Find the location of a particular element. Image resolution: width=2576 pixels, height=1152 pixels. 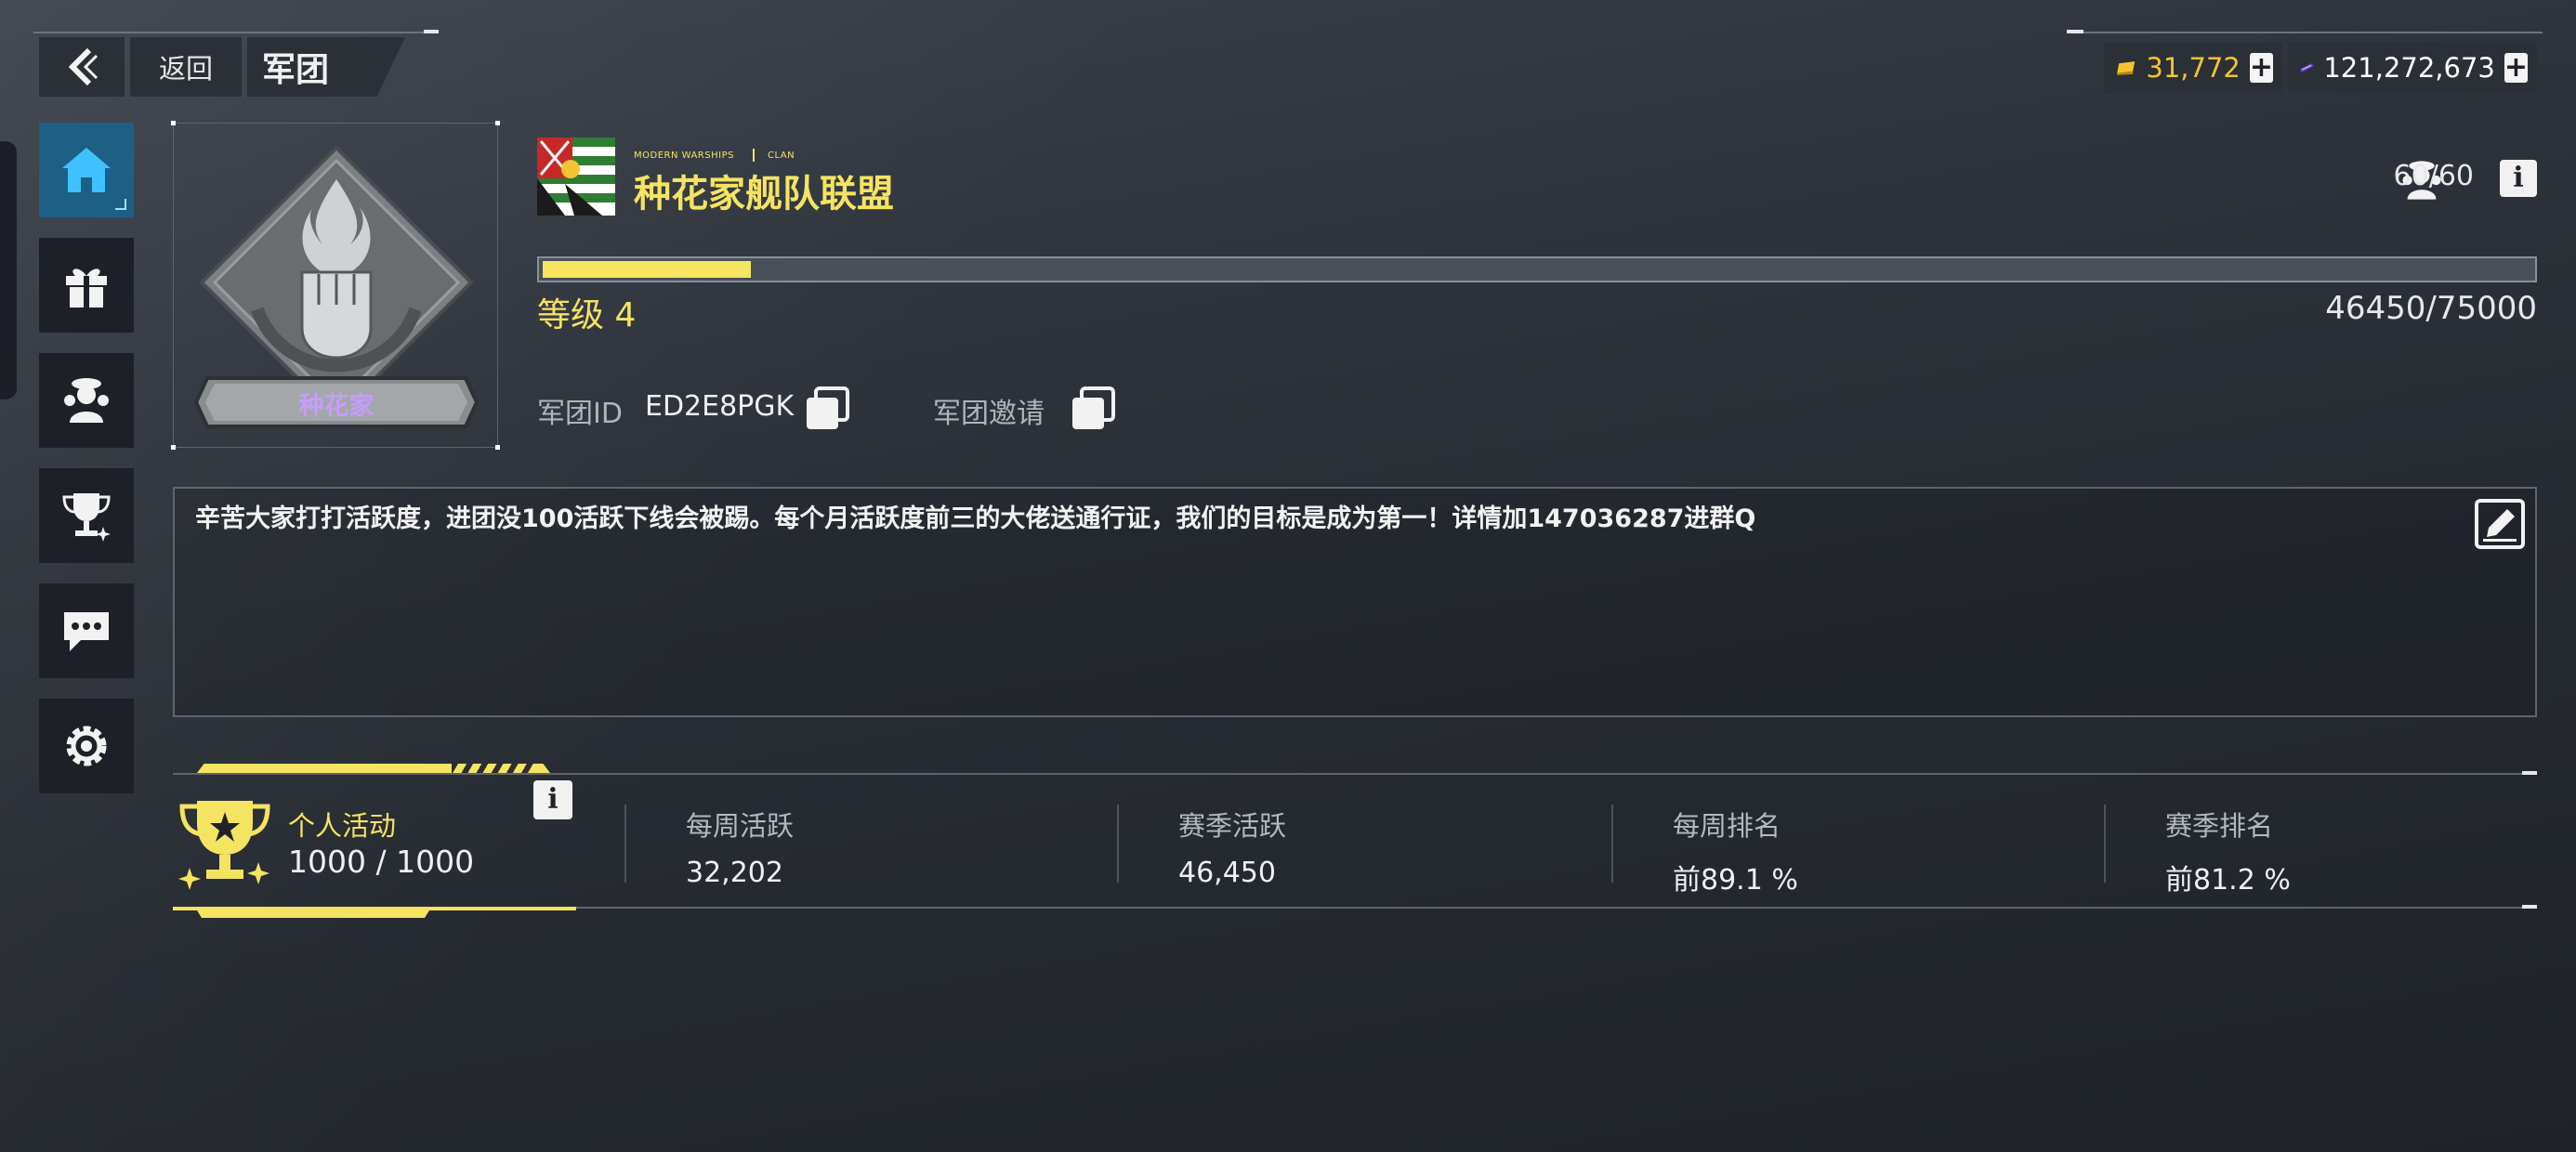

sidebar-item-home is located at coordinates (86, 170).